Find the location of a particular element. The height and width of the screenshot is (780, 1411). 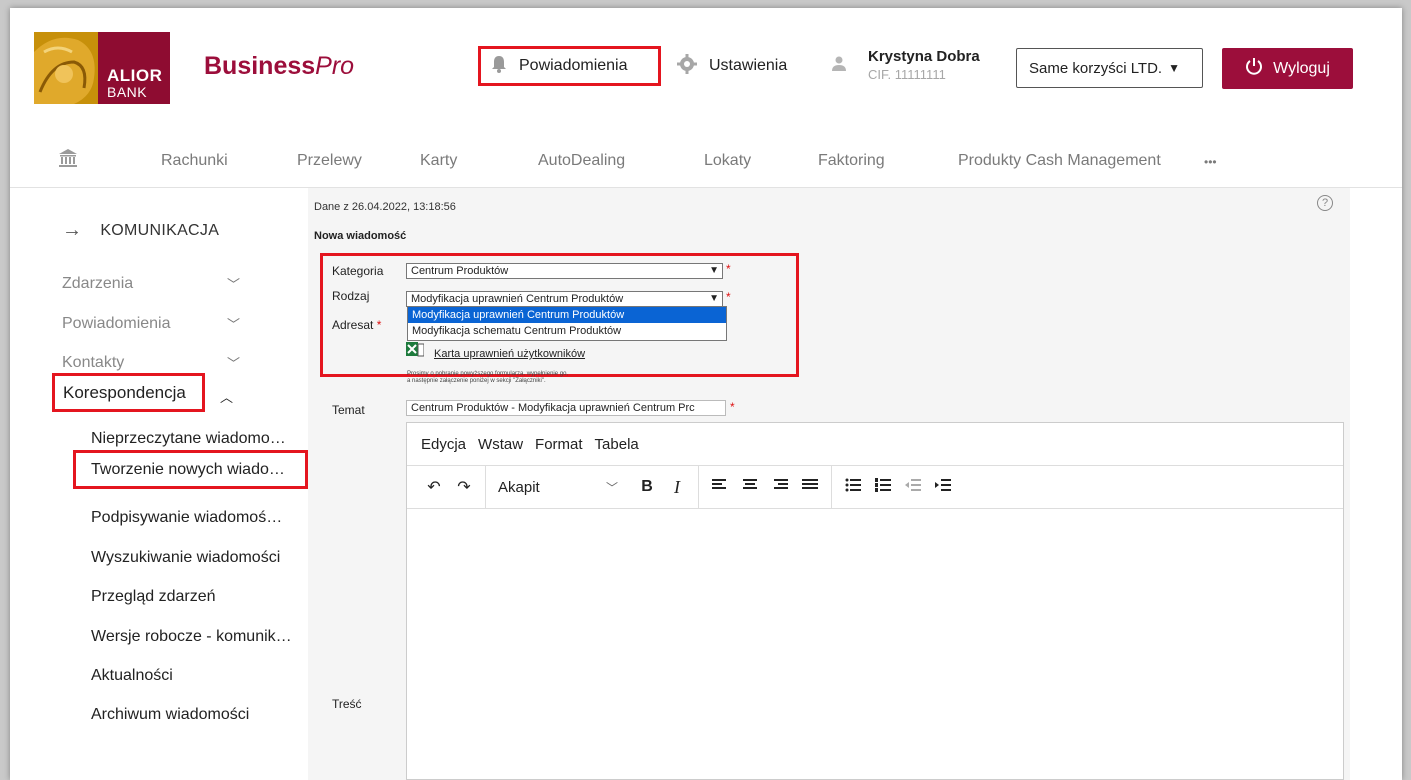

redo-icon: ↷ is located at coordinates (464, 487).